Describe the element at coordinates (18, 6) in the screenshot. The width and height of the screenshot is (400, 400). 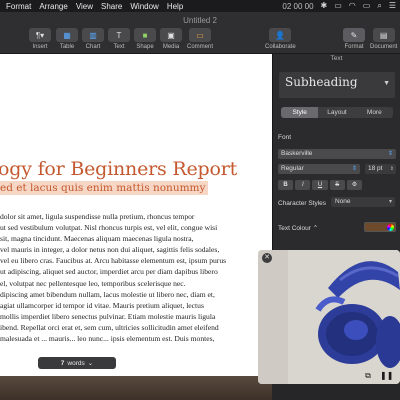
I see `menu-format: Format` at that location.